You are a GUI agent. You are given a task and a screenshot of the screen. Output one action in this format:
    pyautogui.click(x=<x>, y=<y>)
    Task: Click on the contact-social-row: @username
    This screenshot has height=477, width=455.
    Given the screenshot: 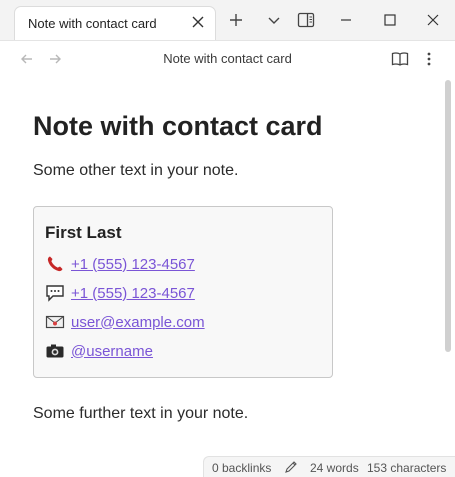 What is the action you would take?
    pyautogui.click(x=99, y=351)
    